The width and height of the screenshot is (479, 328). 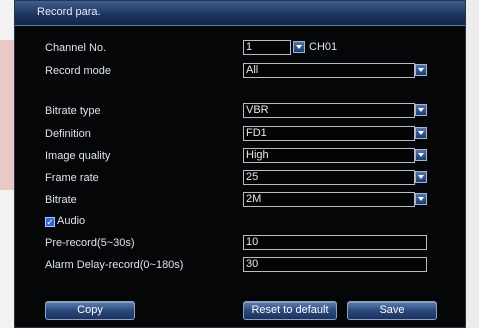 I want to click on frame-rate-label: Frame rate, so click(x=72, y=178).